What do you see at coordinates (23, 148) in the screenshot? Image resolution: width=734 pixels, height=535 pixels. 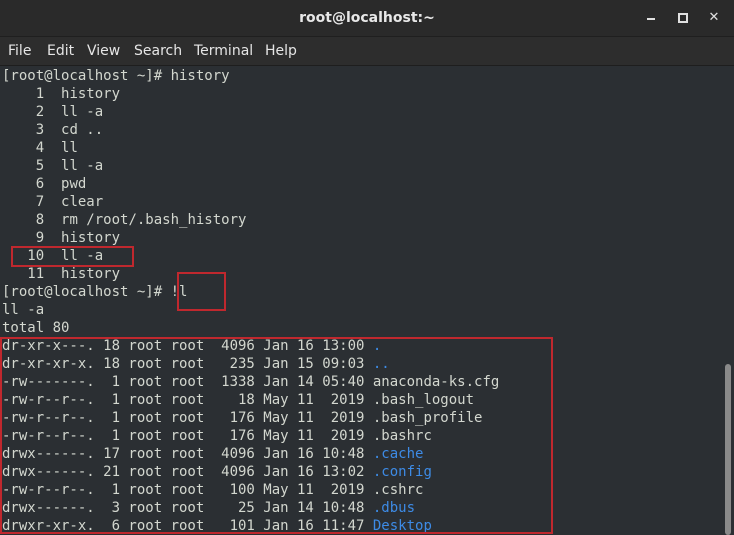 I see `history-number: 4` at bounding box center [23, 148].